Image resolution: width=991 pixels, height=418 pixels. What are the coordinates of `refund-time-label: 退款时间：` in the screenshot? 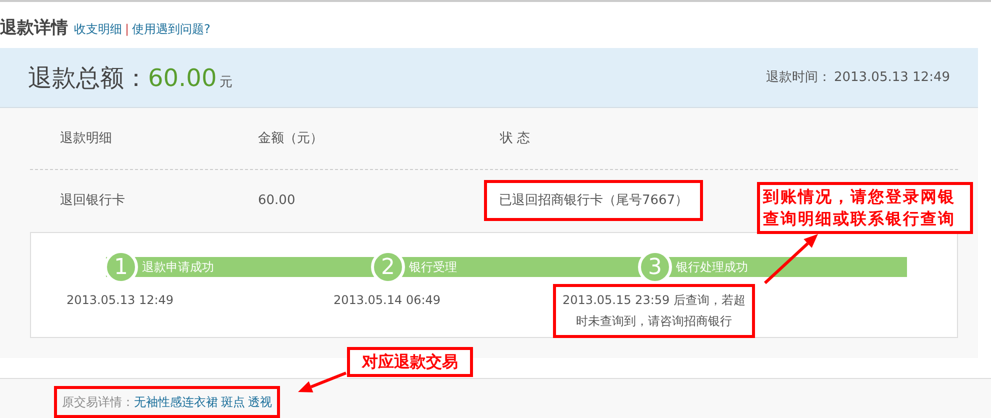 It's located at (798, 77).